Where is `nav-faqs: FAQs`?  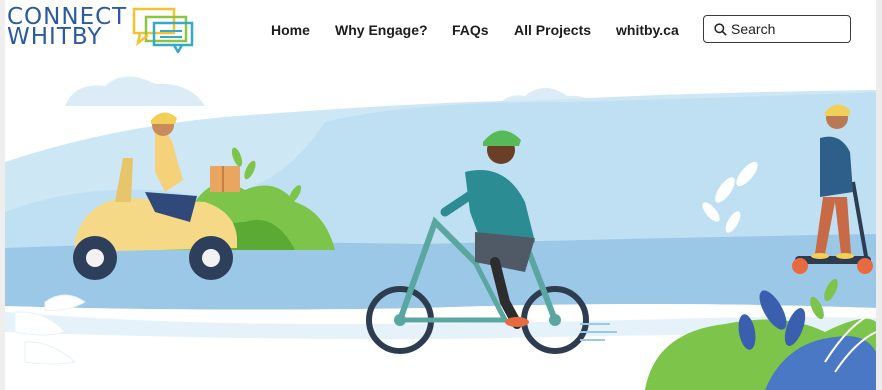
nav-faqs: FAQs is located at coordinates (470, 30).